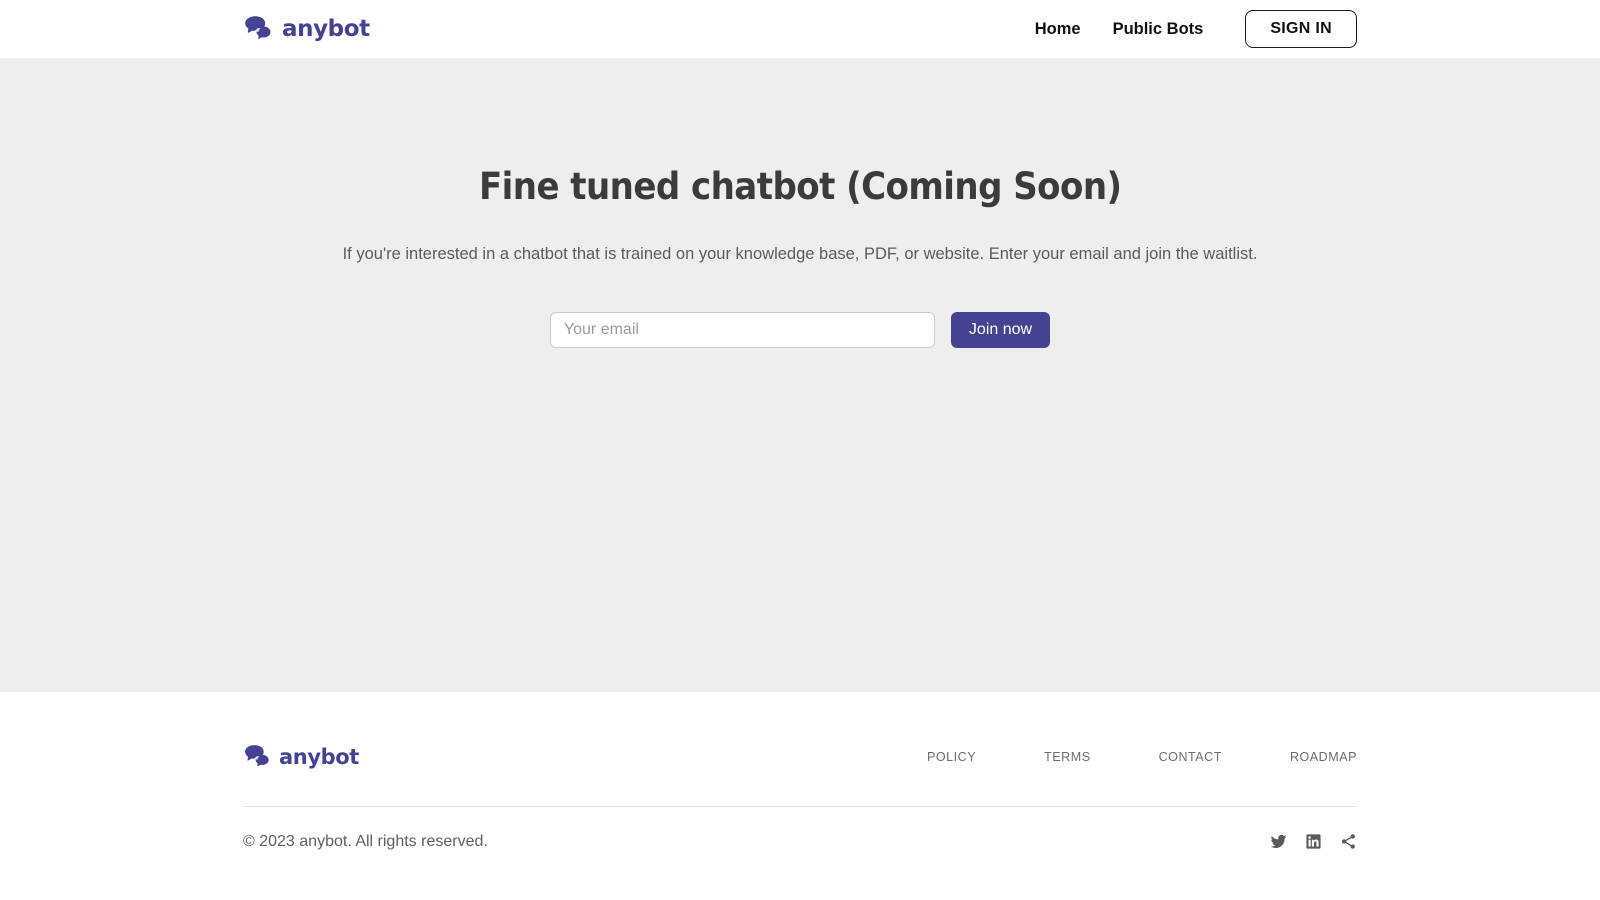 Image resolution: width=1600 pixels, height=900 pixels. Describe the element at coordinates (800, 186) in the screenshot. I see `page-title: Fine tuned chatbot (Coming Soon)` at that location.